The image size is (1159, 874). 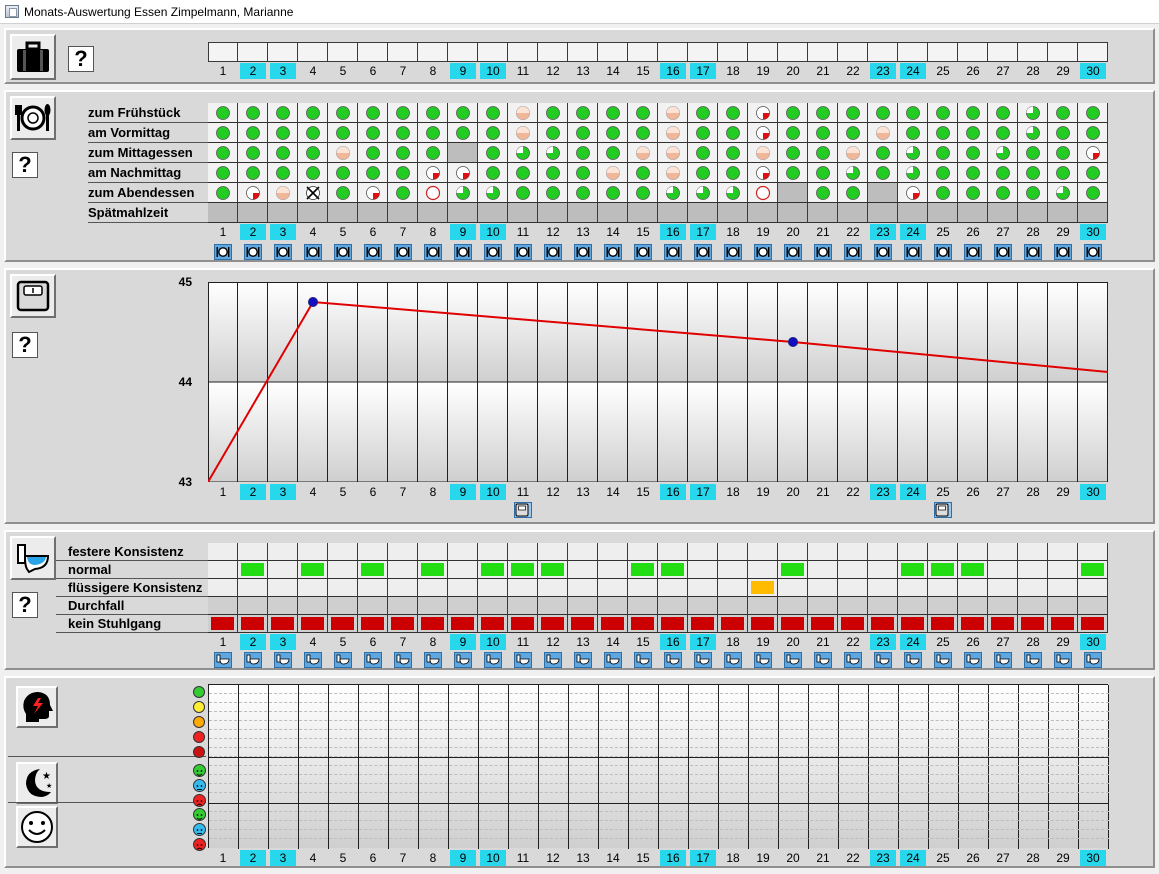 I want to click on help-button: ?, so click(x=25, y=605).